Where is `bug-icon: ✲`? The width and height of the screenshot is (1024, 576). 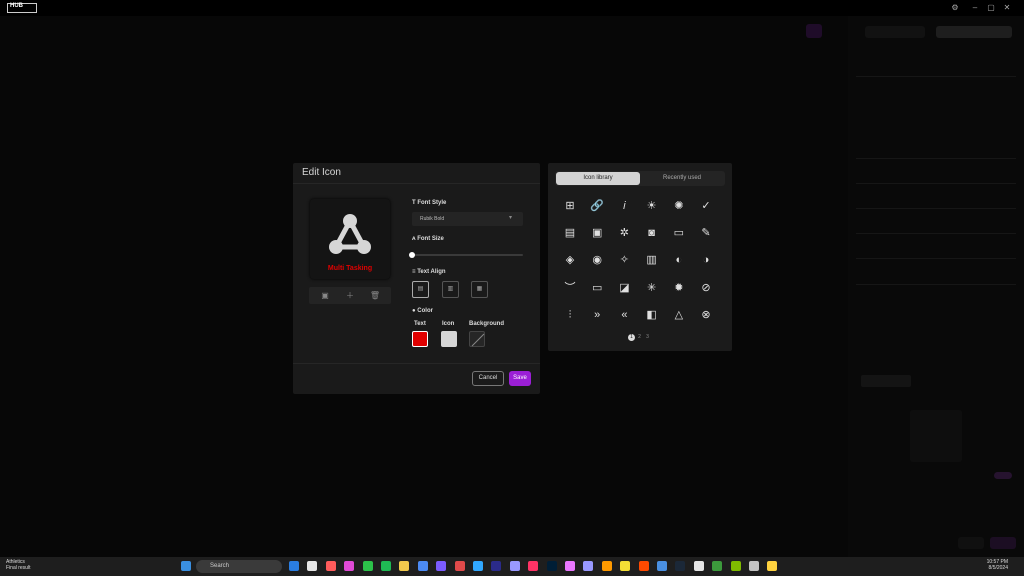 bug-icon: ✲ is located at coordinates (624, 233).